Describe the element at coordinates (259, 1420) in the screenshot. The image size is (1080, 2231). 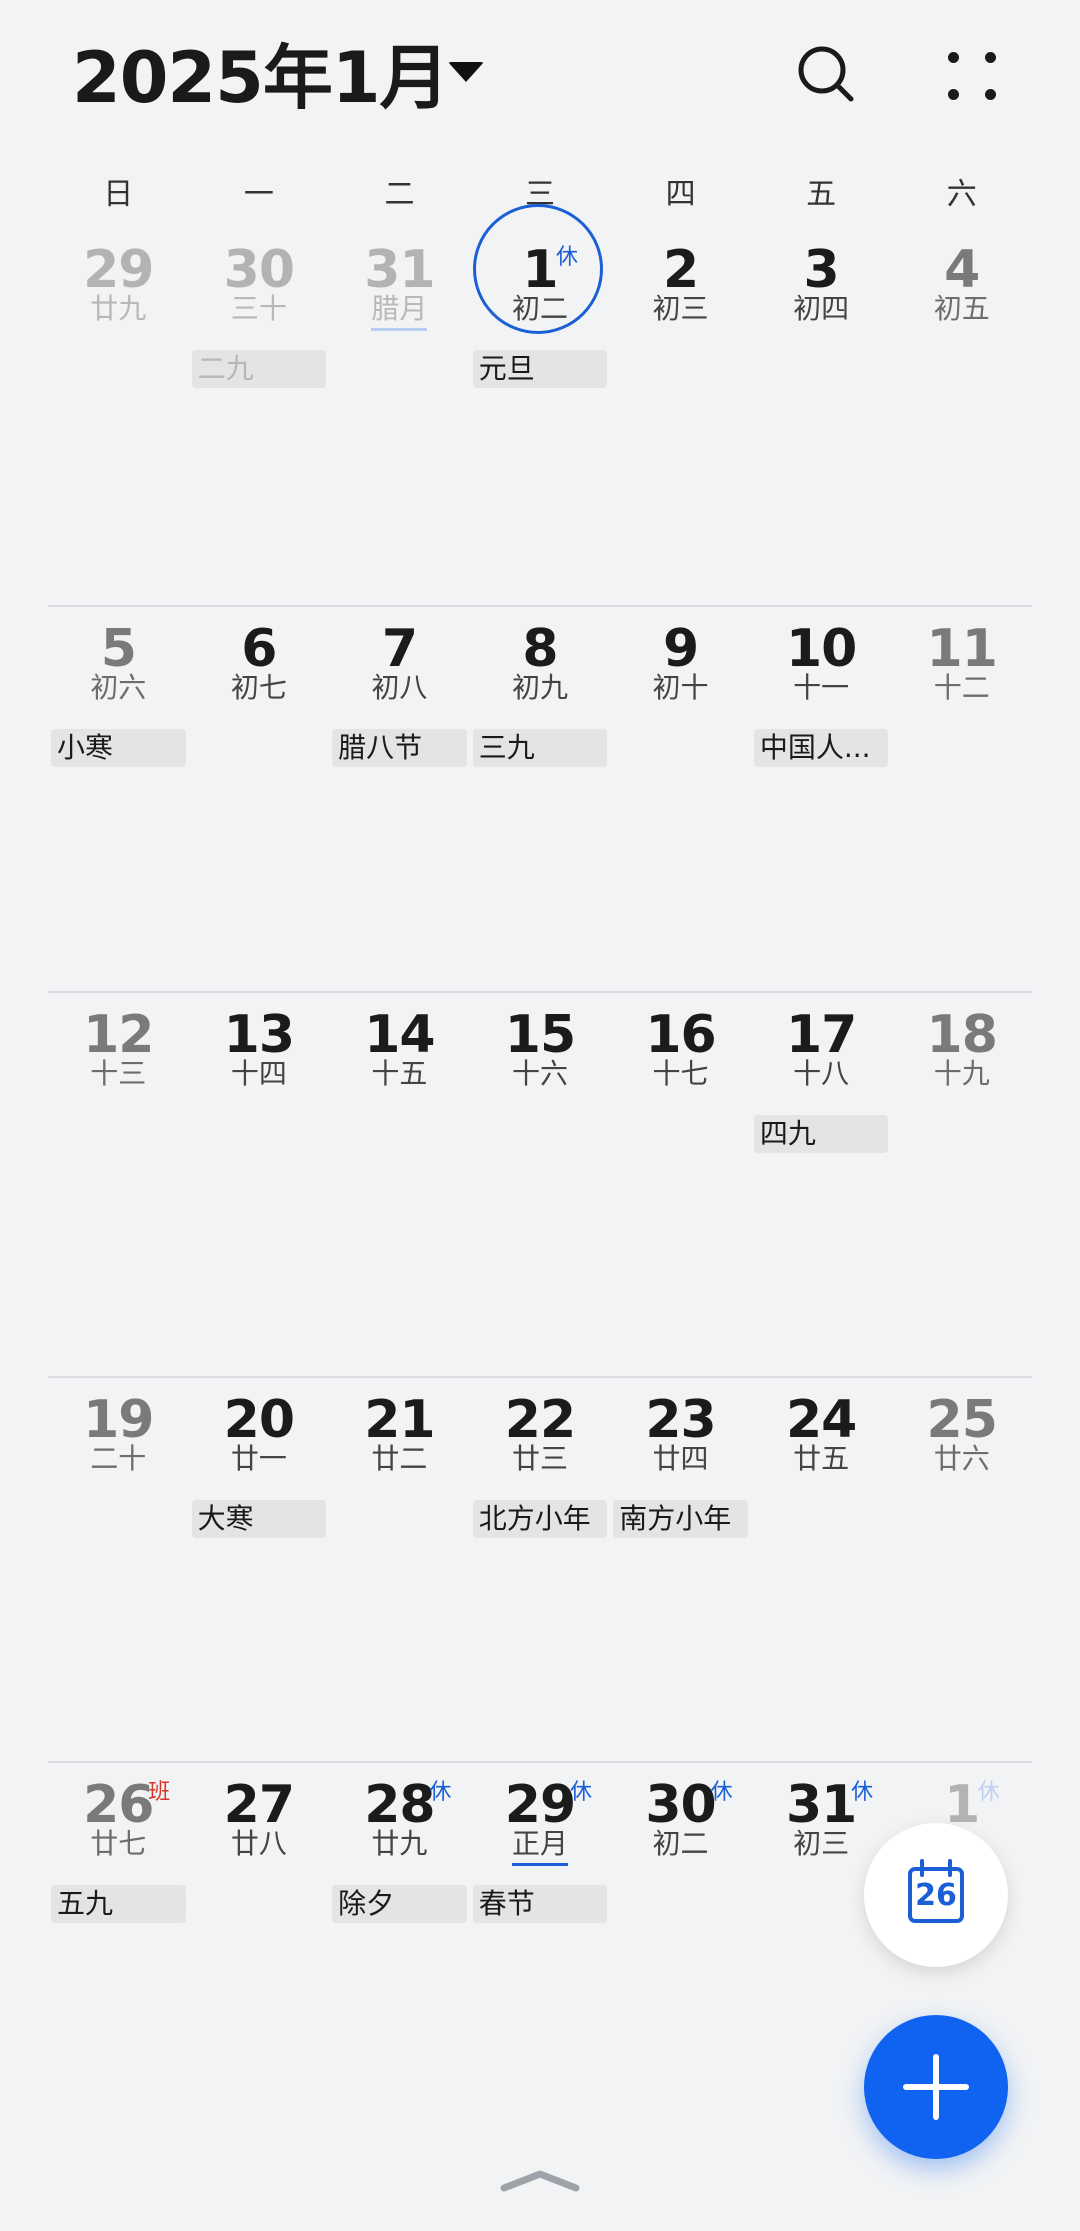
I see `day-number: 20` at that location.